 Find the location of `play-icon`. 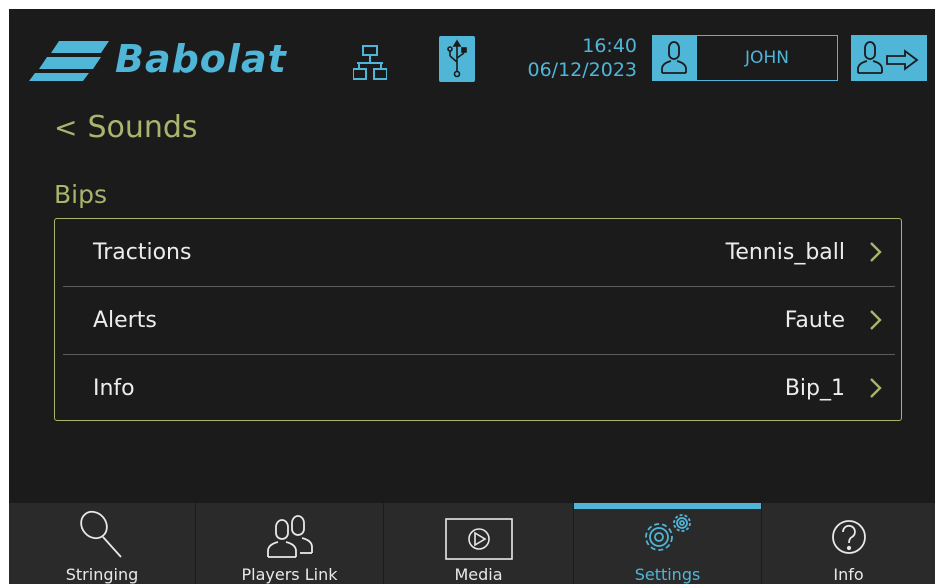

play-icon is located at coordinates (478, 539).